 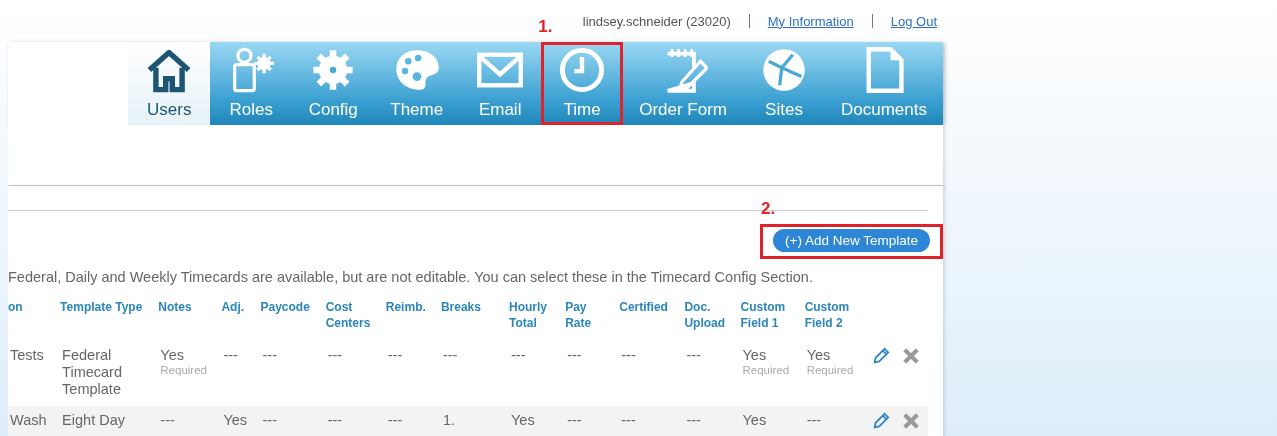 What do you see at coordinates (656, 21) in the screenshot?
I see `user-name: lindsey.schneider (23020)` at bounding box center [656, 21].